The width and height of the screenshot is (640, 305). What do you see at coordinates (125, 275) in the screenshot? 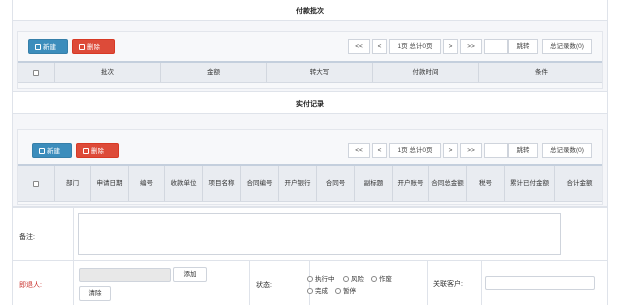
I see `handler-input` at bounding box center [125, 275].